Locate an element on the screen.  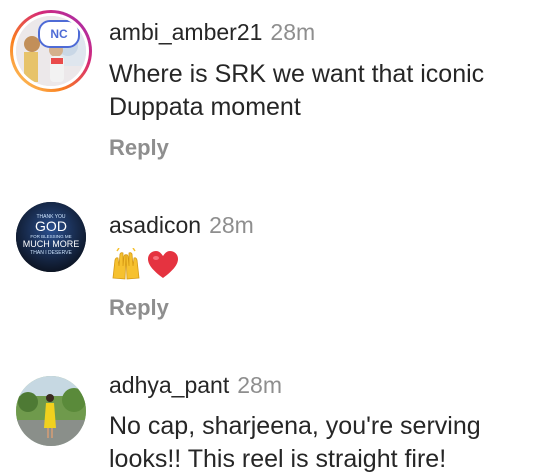
avatar-badge: NC is located at coordinates (59, 34).